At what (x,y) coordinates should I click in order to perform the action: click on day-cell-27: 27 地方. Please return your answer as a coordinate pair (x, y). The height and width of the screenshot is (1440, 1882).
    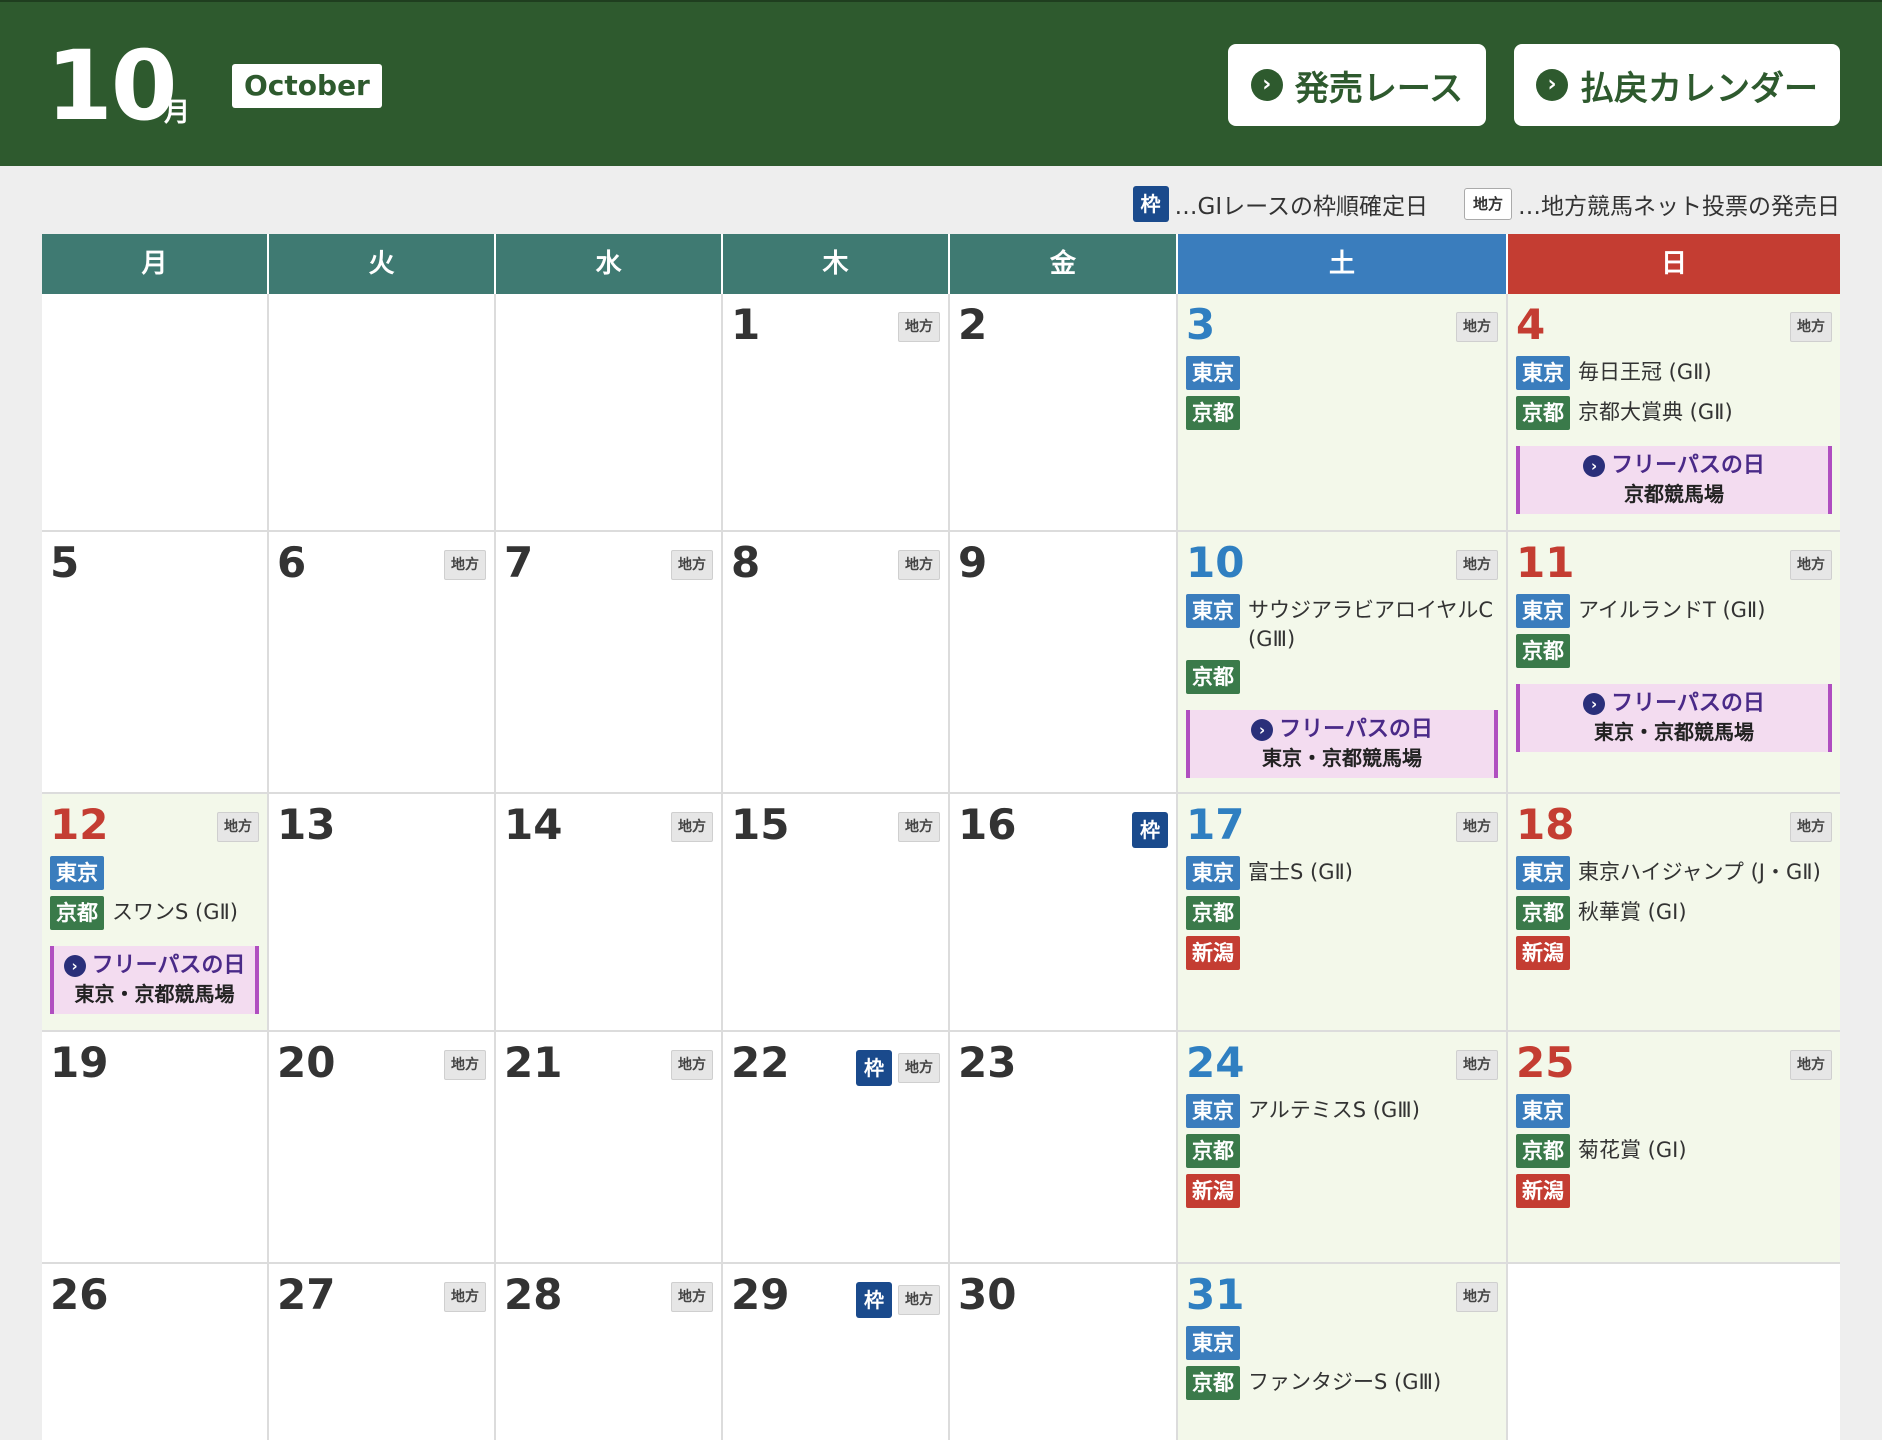
    Looking at the image, I should click on (382, 1352).